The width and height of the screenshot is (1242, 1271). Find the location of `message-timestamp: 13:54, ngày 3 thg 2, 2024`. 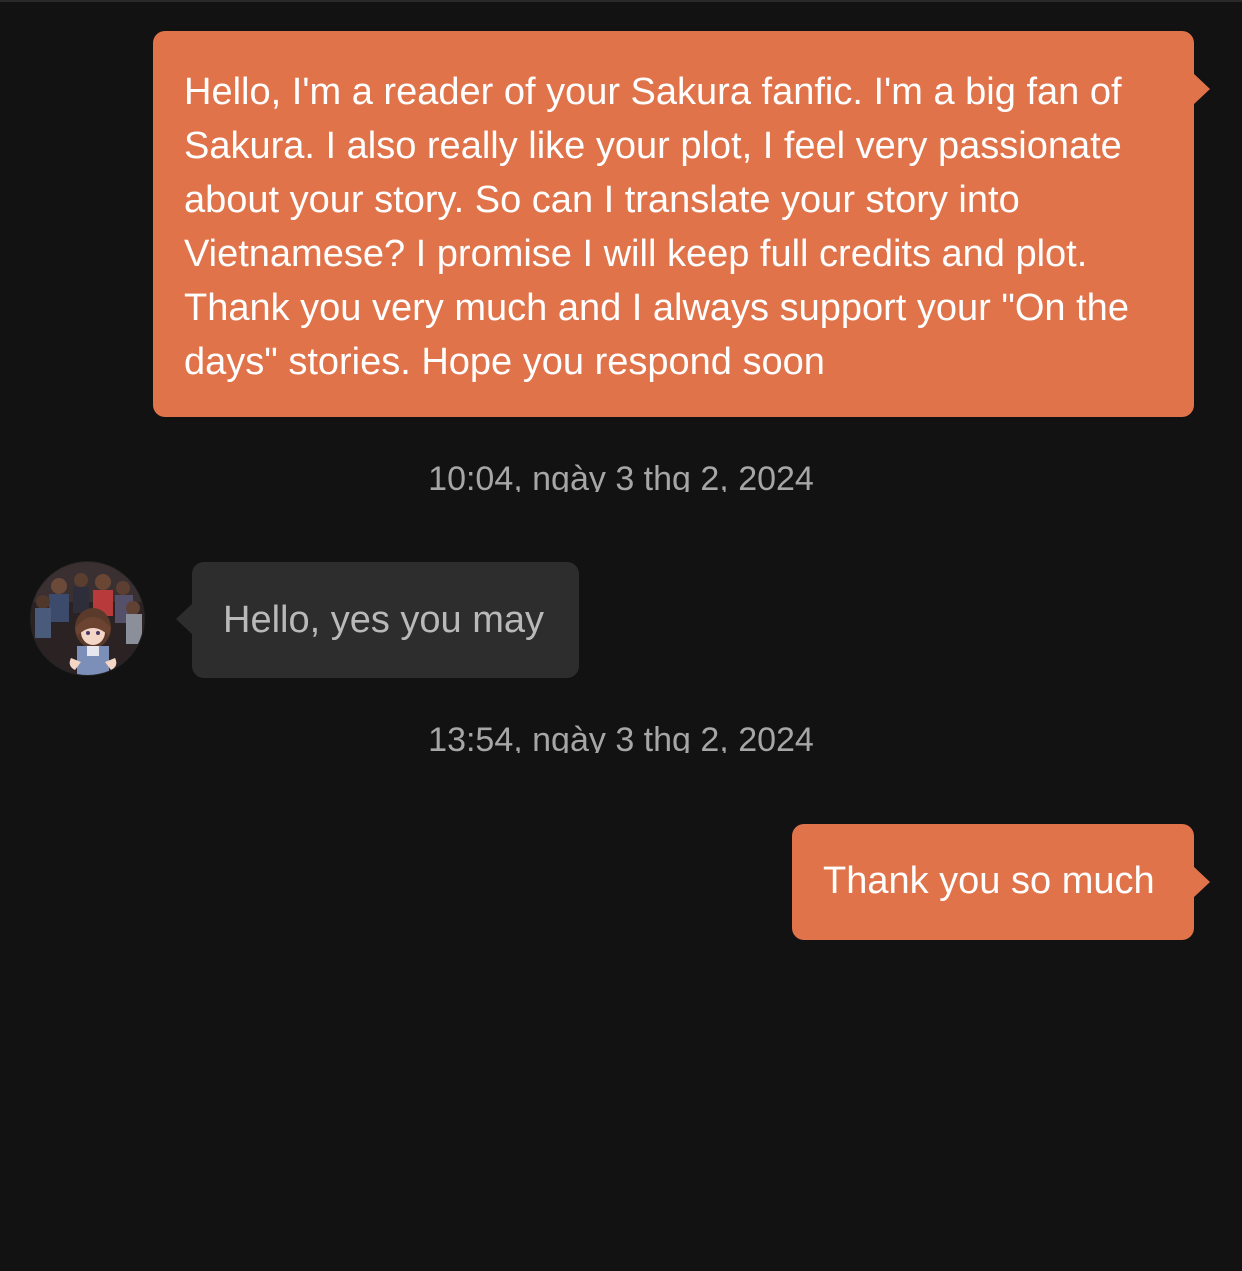

message-timestamp: 13:54, ngày 3 thg 2, 2024 is located at coordinates (621, 737).